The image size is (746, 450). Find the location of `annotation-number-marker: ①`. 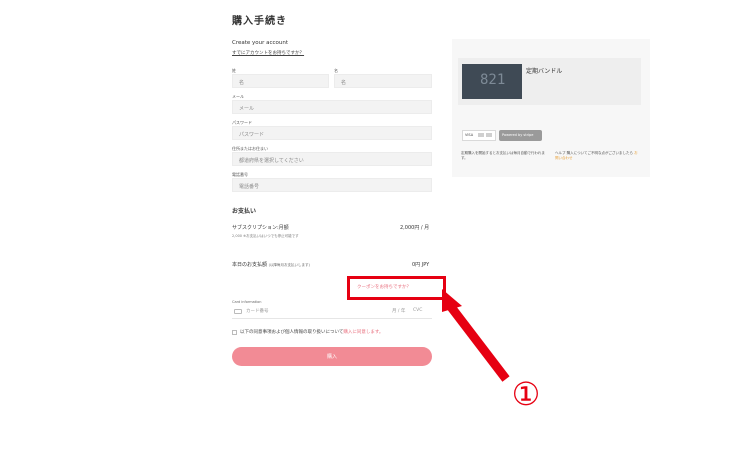

annotation-number-marker: ① is located at coordinates (526, 394).